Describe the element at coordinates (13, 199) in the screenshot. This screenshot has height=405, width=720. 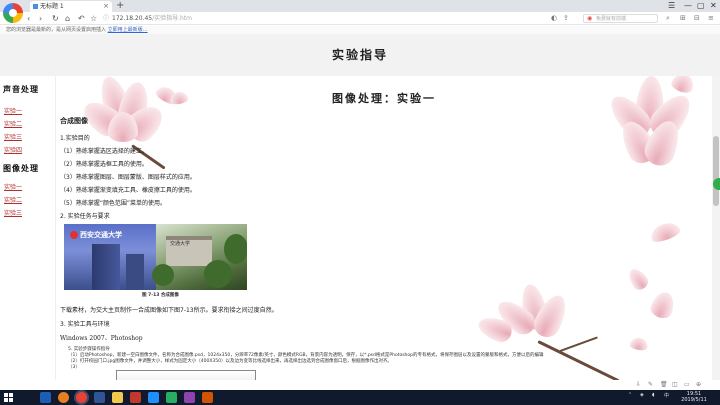
I see `sidebar-link-image-2: 实验二` at that location.